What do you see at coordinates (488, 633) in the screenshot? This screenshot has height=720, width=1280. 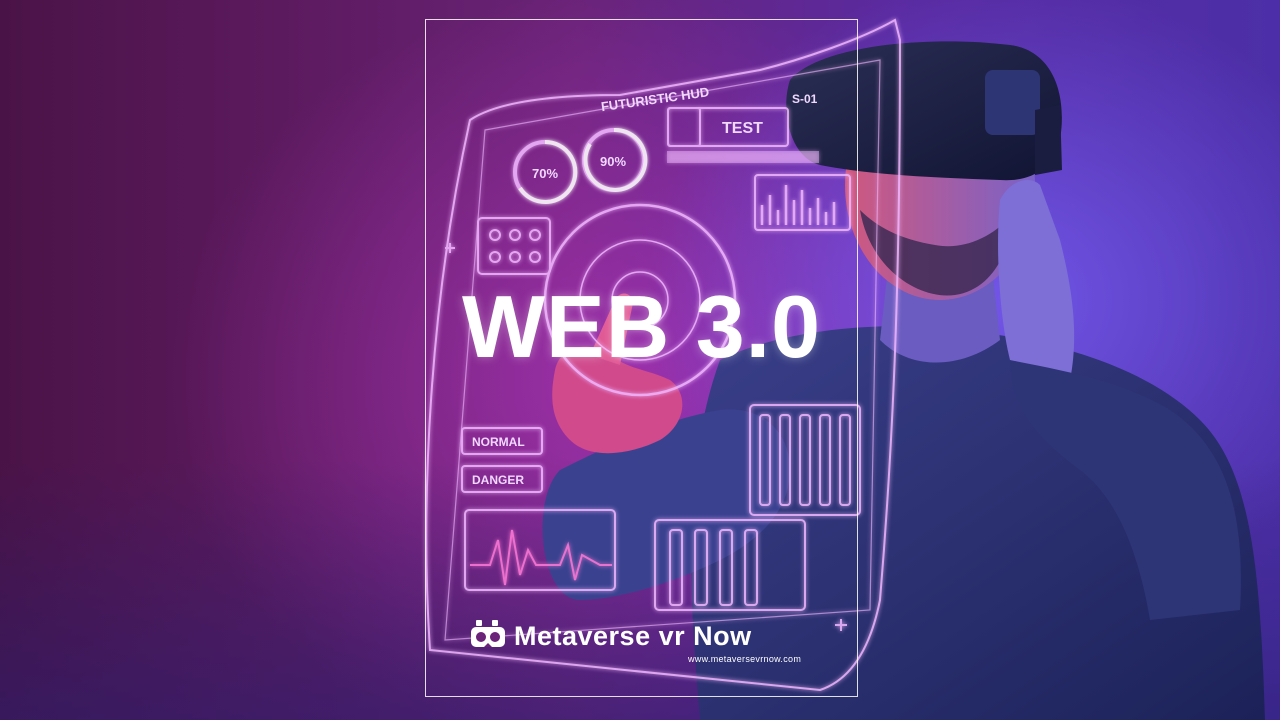 I see `vr-headset-logo-icon` at bounding box center [488, 633].